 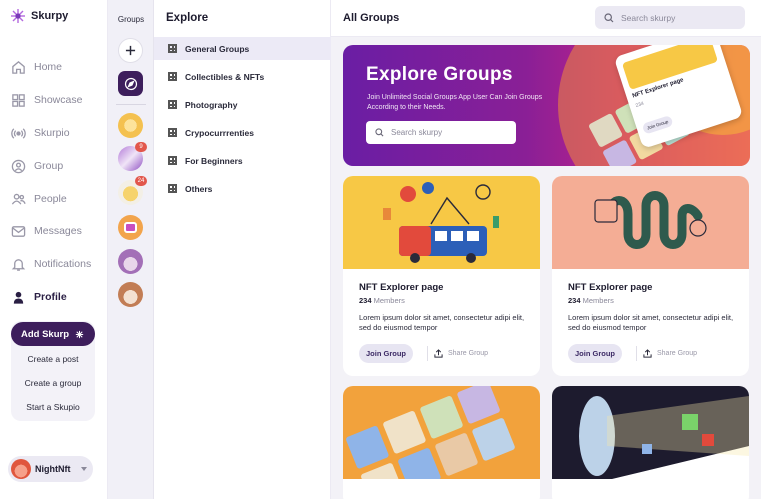 I want to click on brand-logo: Skurpy, so click(x=39, y=16).